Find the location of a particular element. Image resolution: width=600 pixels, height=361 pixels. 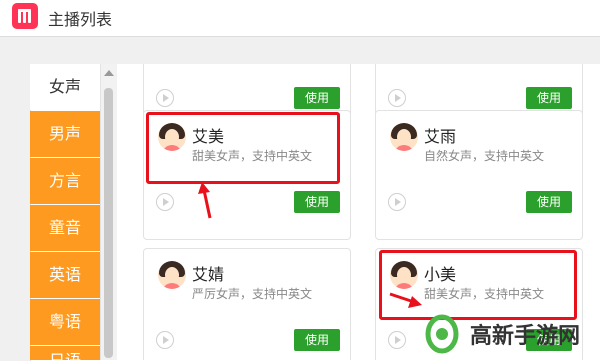

voice-description: 严厉女声，支持中英文 is located at coordinates (252, 294).